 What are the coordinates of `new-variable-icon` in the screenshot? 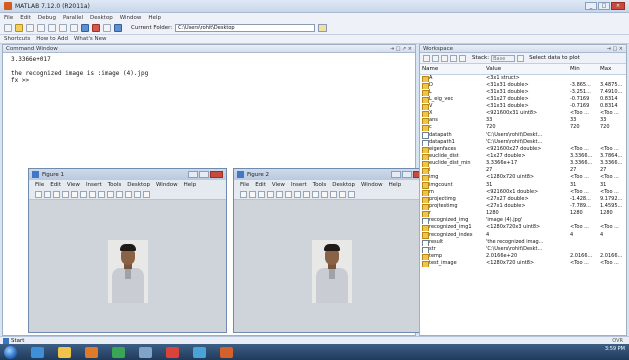 It's located at (426, 58).